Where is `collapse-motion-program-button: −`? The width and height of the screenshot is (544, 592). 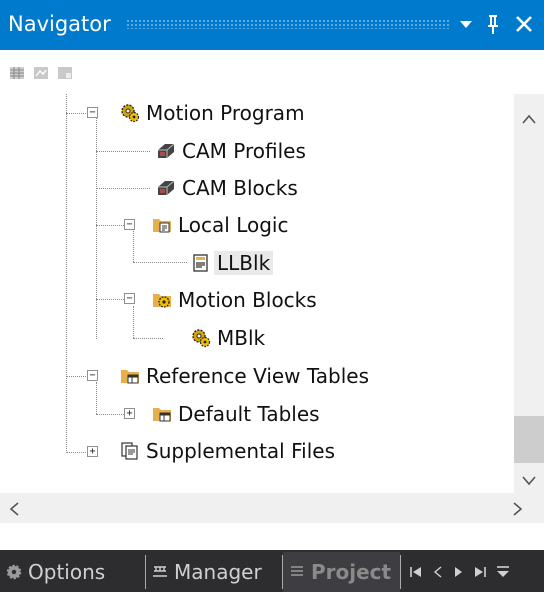
collapse-motion-program-button: − is located at coordinates (92, 112).